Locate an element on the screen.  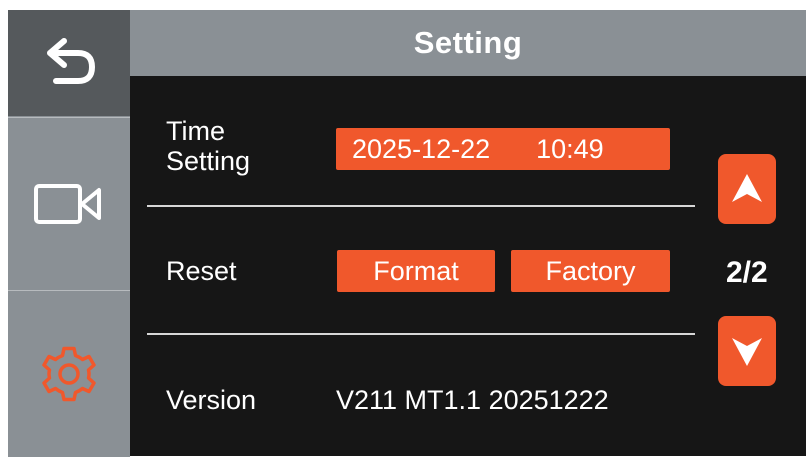
sidebar is located at coordinates (69, 233).